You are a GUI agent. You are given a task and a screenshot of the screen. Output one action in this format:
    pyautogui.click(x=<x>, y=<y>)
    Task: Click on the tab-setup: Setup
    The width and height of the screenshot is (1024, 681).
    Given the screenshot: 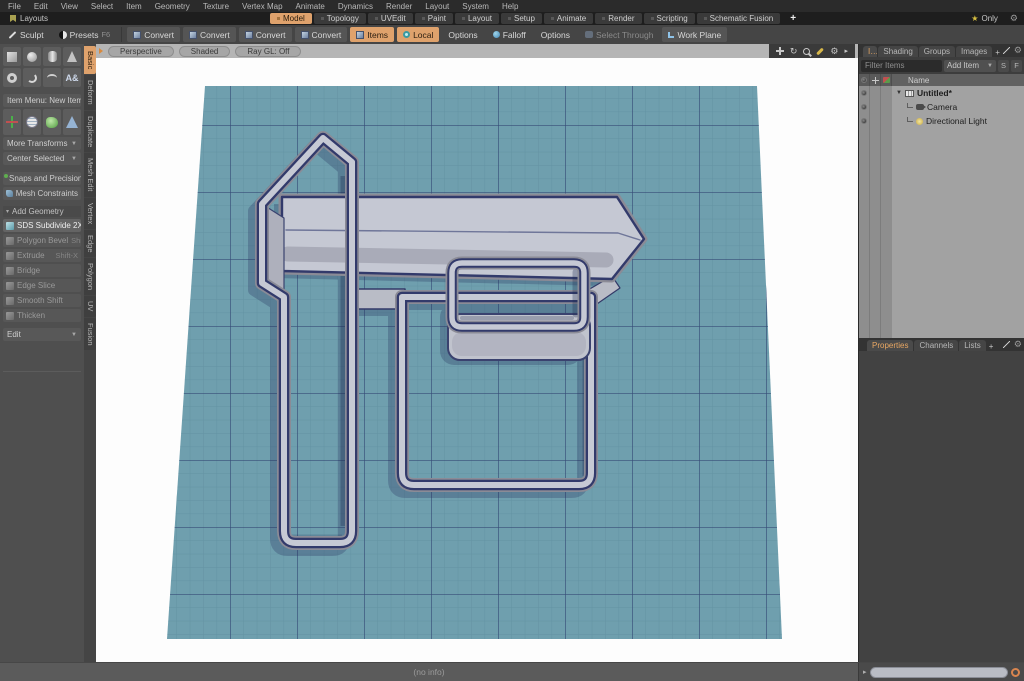 What is the action you would take?
    pyautogui.click(x=521, y=18)
    